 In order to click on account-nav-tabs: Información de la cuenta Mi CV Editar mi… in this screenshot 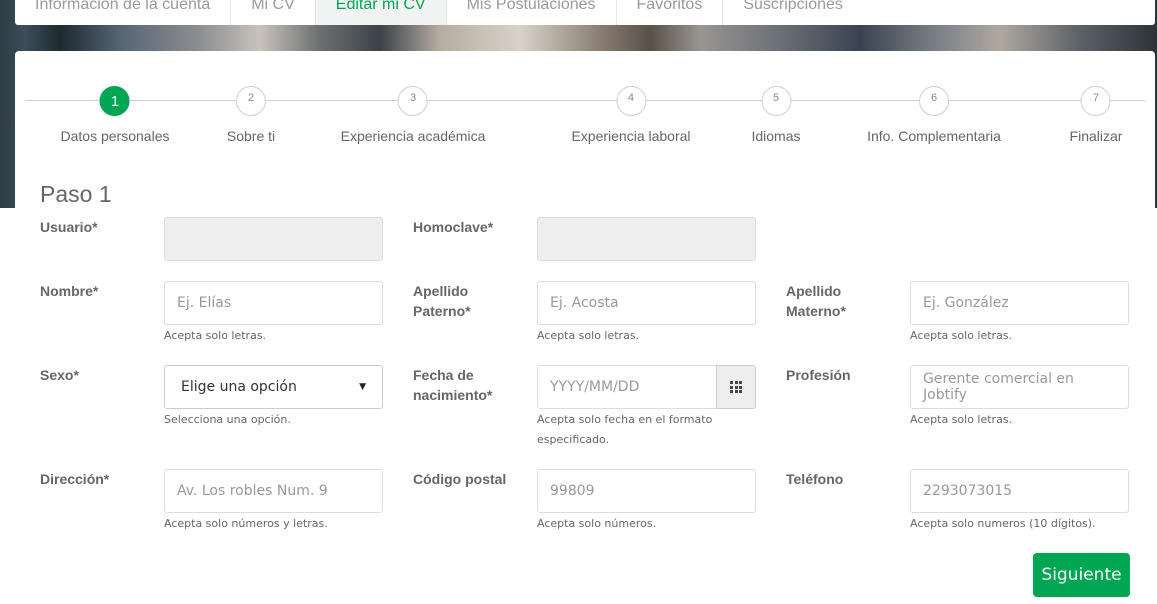, I will do `click(585, 12)`.